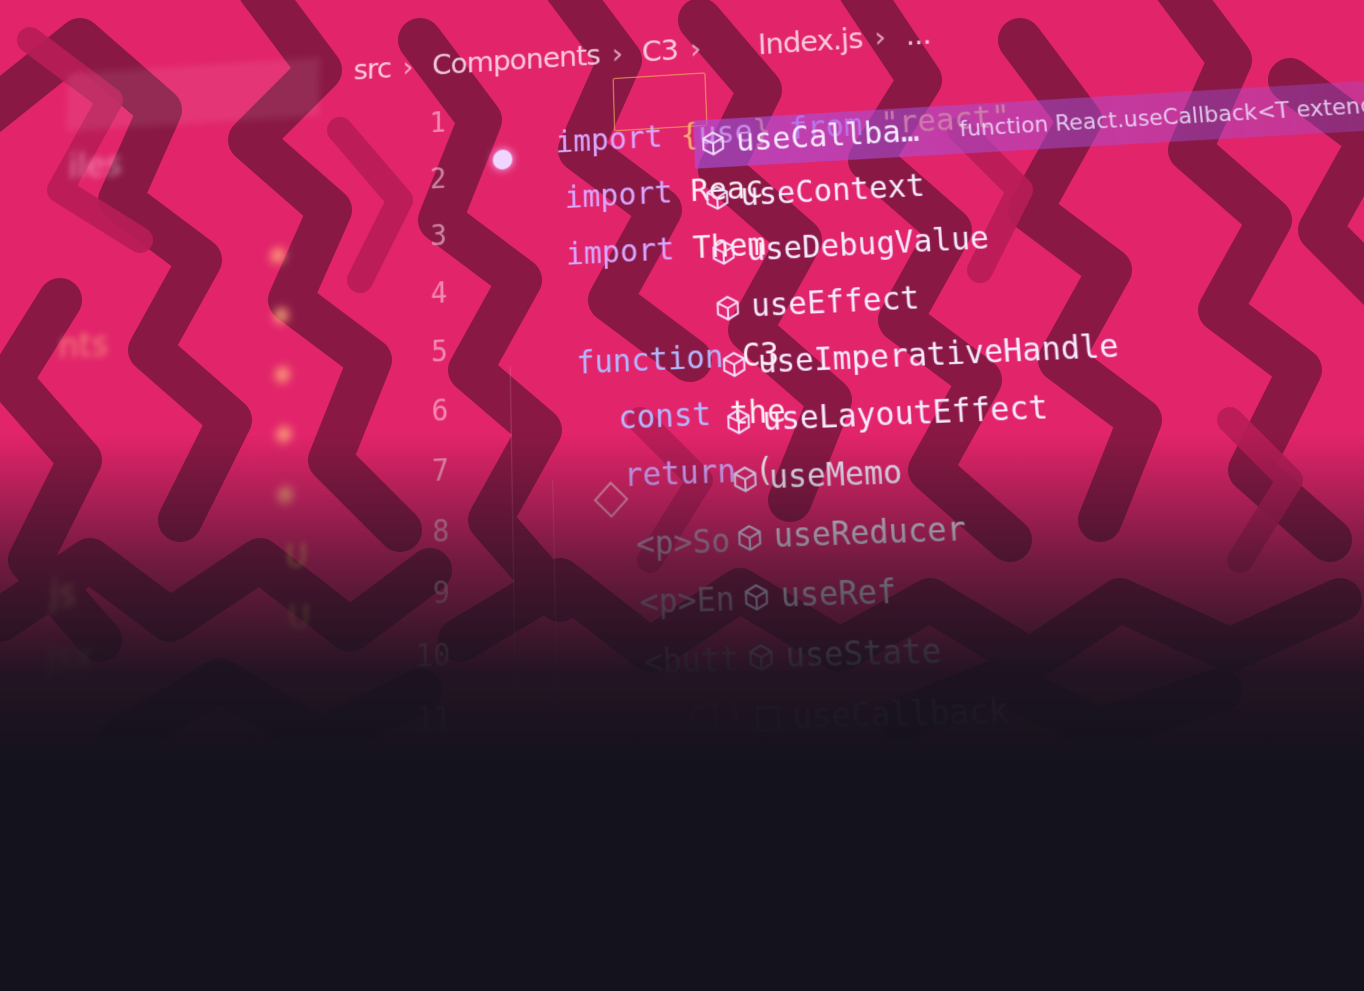  I want to click on line-number: 3, so click(427, 236).